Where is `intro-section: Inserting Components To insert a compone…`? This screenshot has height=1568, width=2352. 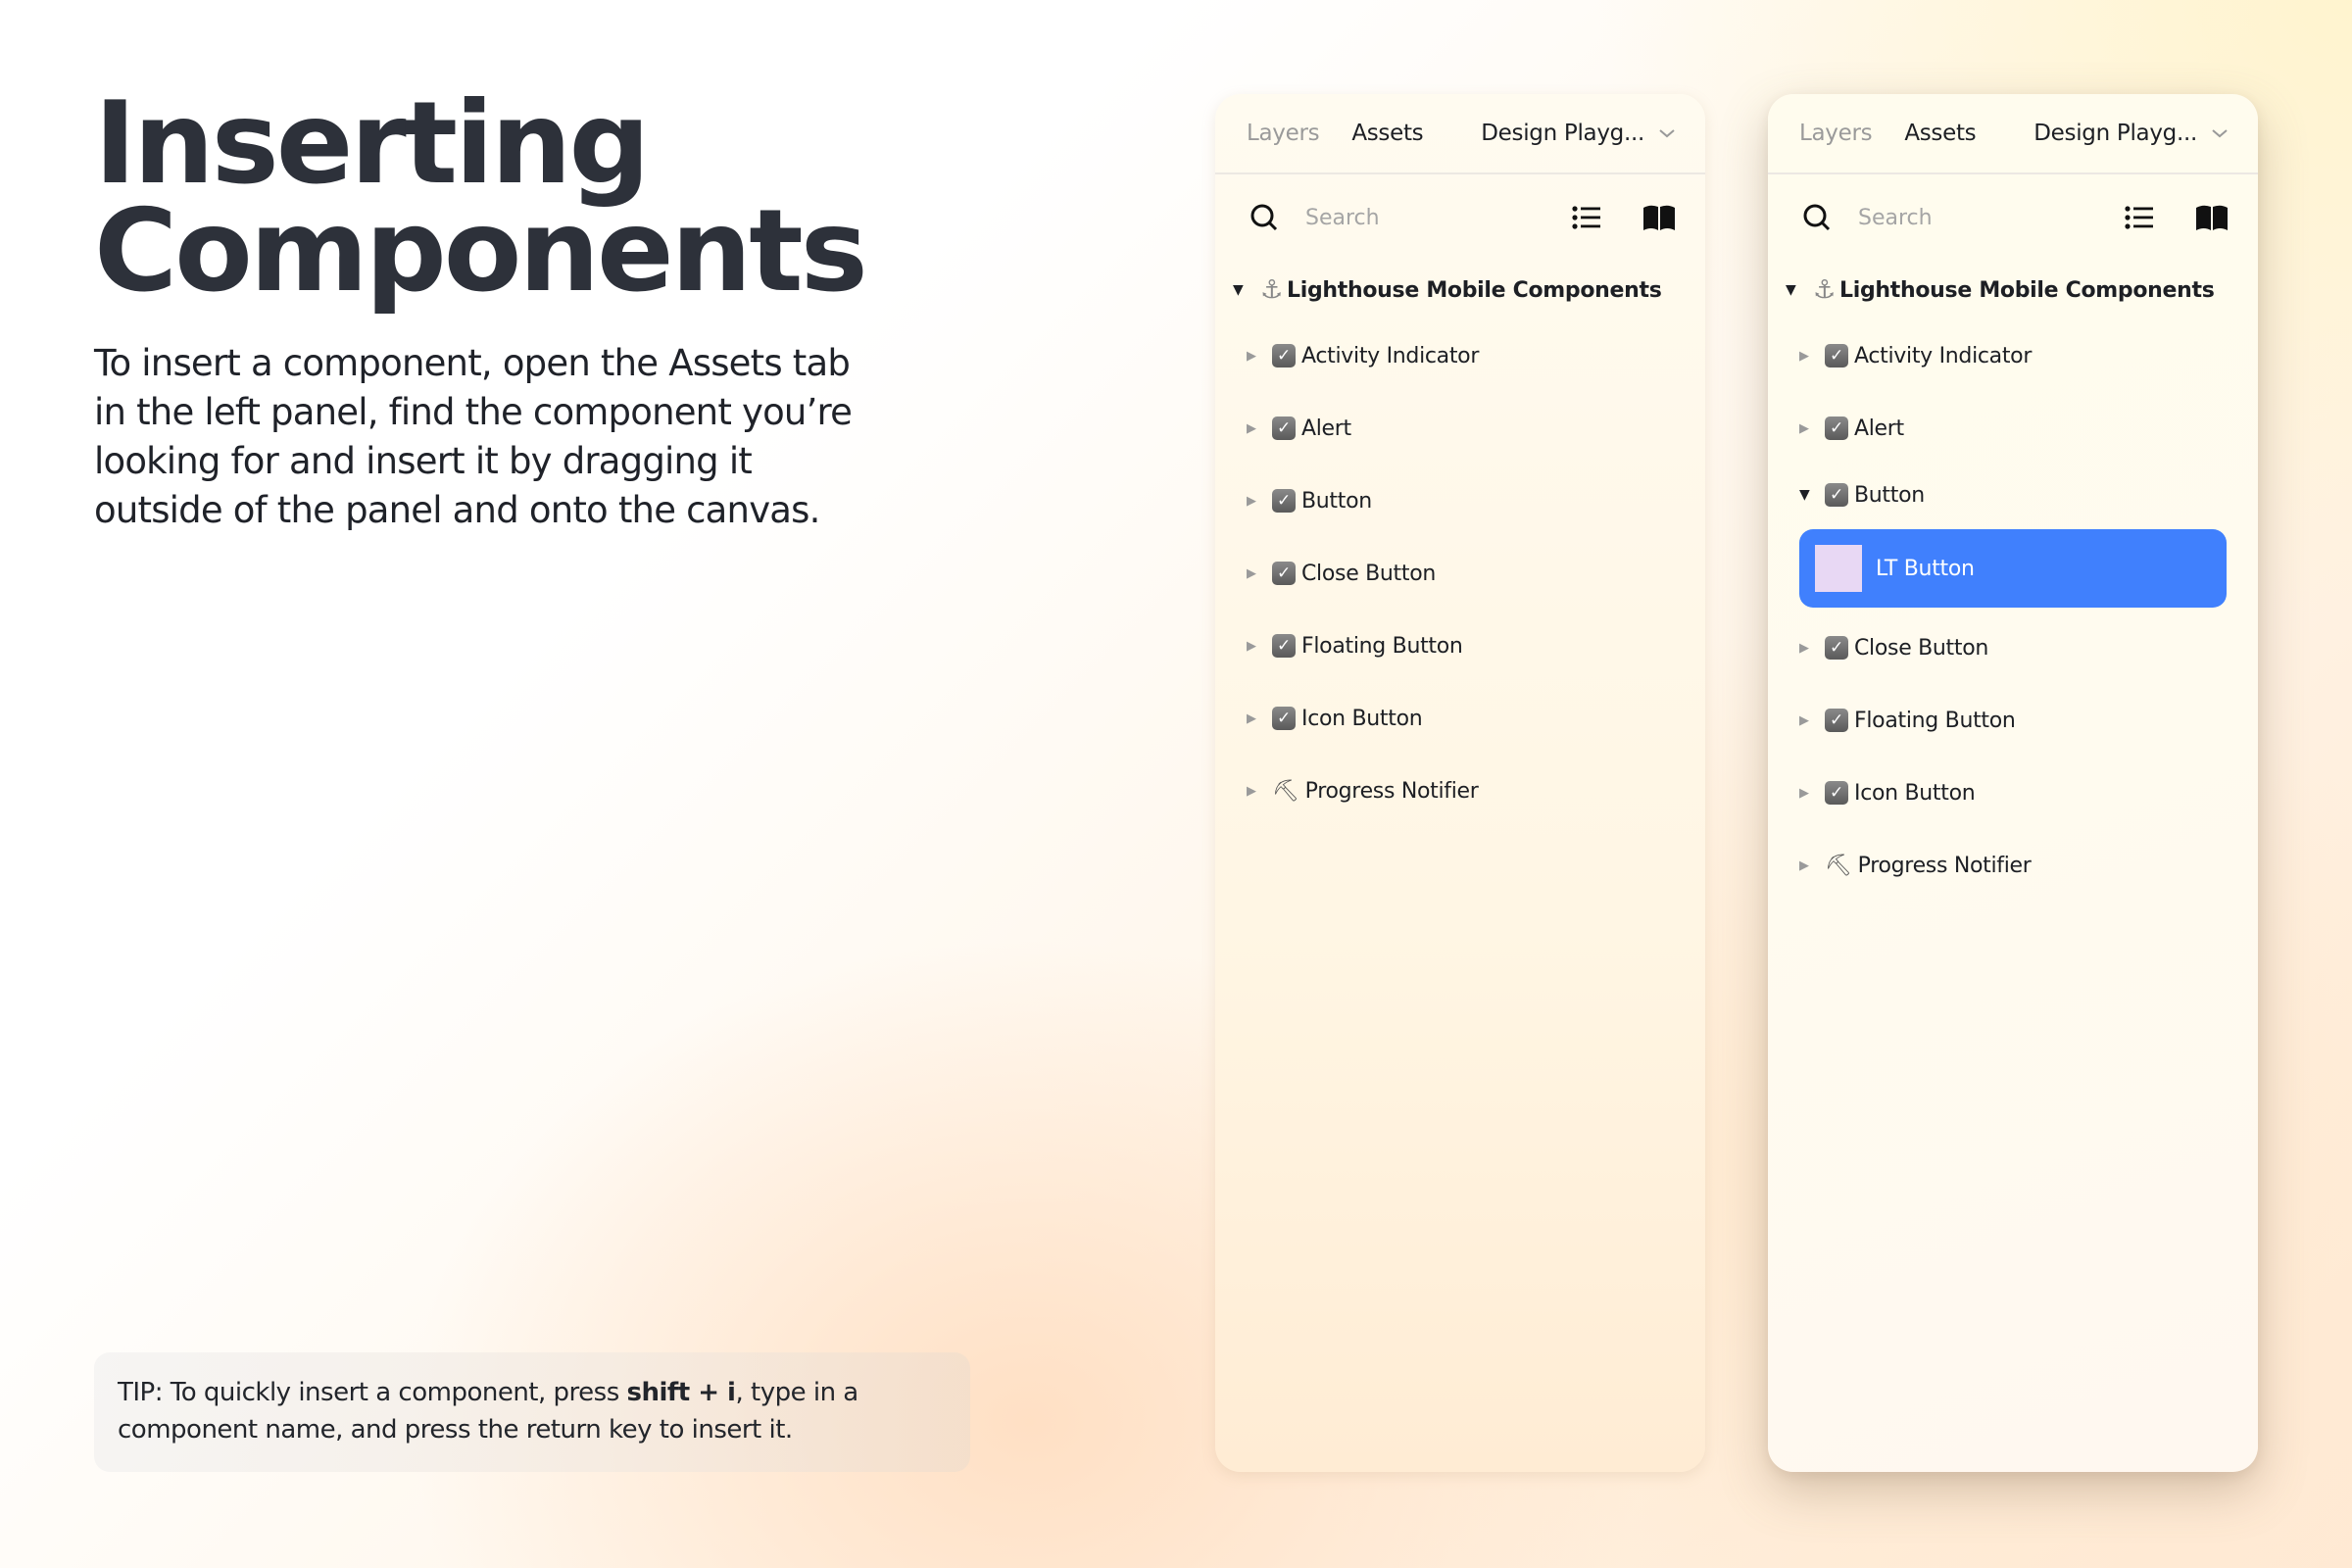
intro-section: Inserting Components To insert a compone… is located at coordinates (535, 311).